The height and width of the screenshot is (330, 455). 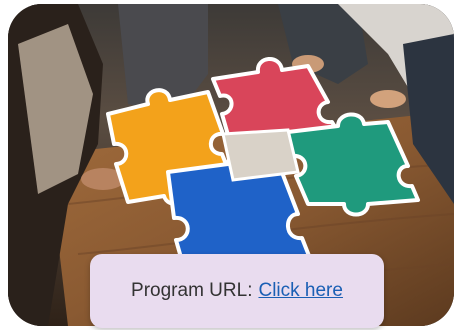 I want to click on program-url-box: Program URL: Click here, so click(x=237, y=291).